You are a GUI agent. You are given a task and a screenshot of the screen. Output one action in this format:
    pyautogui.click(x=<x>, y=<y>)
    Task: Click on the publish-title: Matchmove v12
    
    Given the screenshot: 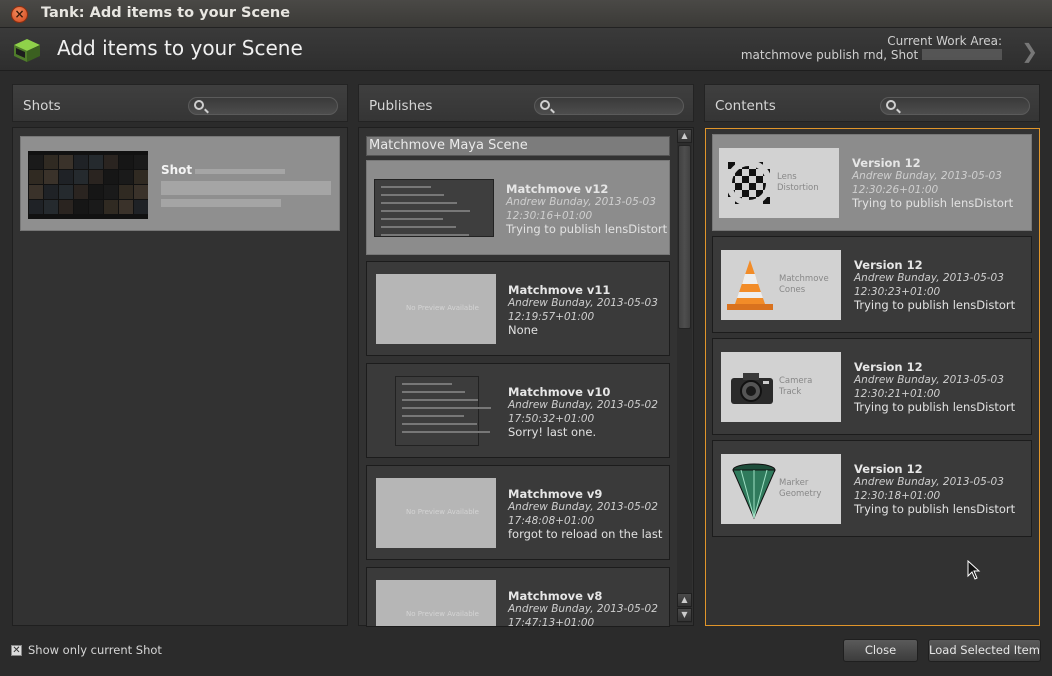 What is the action you would take?
    pyautogui.click(x=557, y=189)
    